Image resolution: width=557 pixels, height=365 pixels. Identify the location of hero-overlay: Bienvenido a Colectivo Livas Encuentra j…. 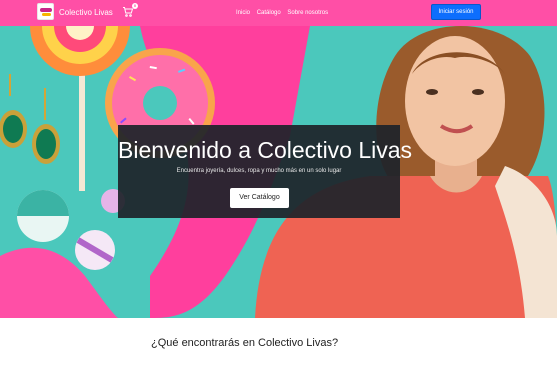
(265, 171).